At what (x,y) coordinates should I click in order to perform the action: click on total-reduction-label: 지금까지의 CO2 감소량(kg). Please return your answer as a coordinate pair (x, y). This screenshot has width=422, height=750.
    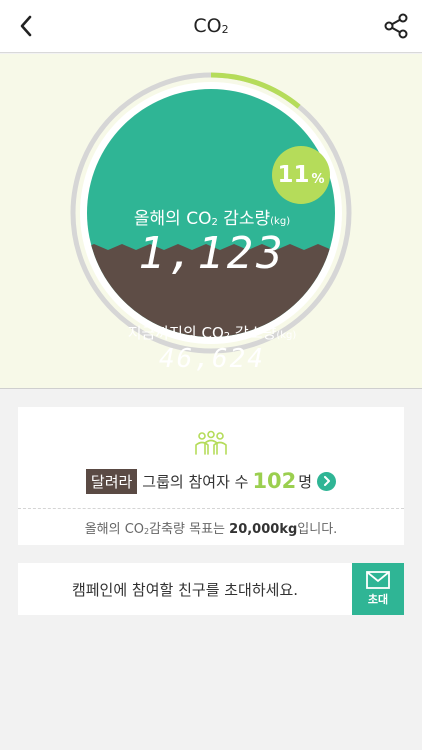
    Looking at the image, I should click on (212, 333).